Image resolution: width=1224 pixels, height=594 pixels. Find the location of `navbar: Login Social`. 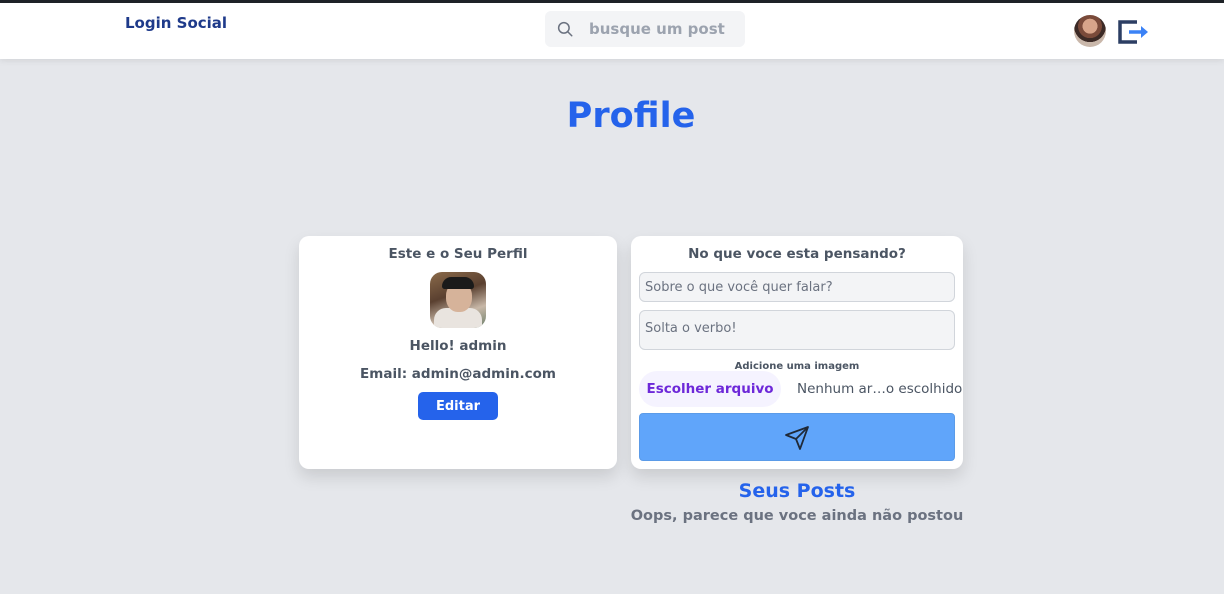

navbar: Login Social is located at coordinates (612, 31).